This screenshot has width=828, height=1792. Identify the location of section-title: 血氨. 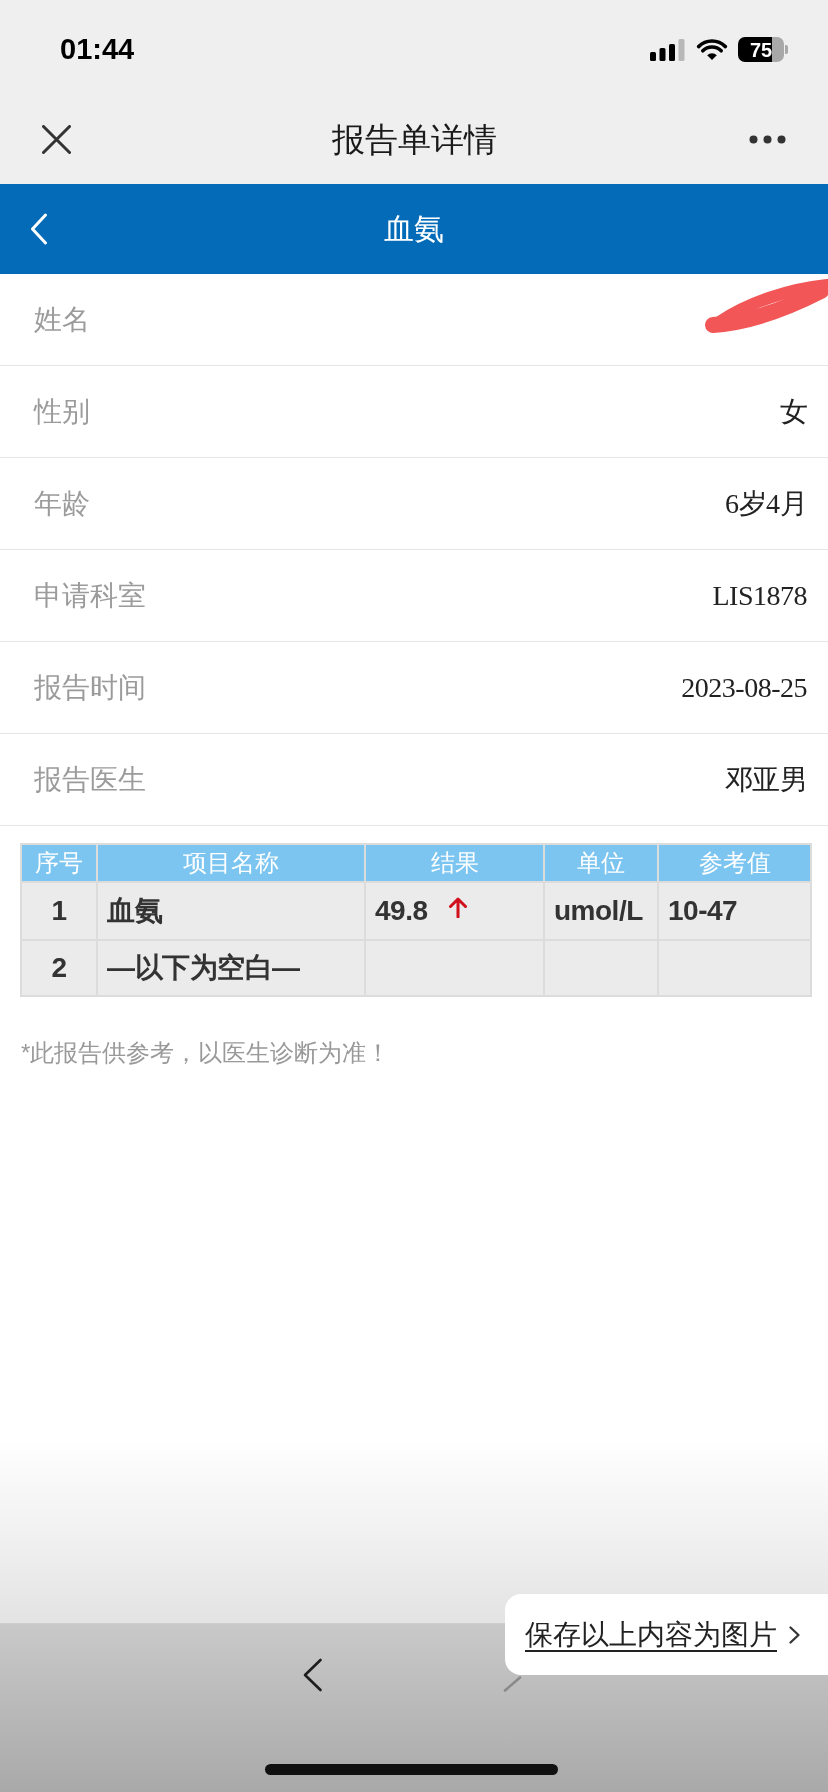
(414, 229).